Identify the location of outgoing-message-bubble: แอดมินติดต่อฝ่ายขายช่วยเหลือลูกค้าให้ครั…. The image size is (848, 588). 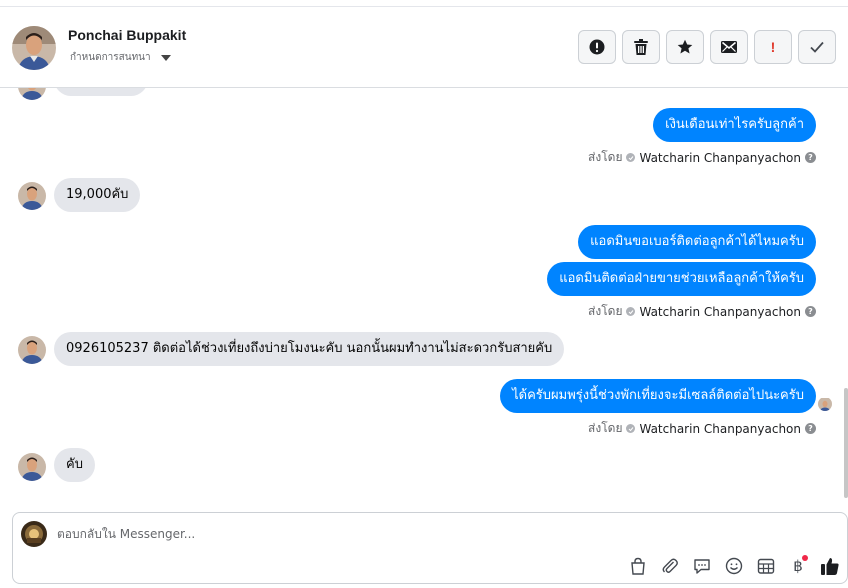
(681, 279).